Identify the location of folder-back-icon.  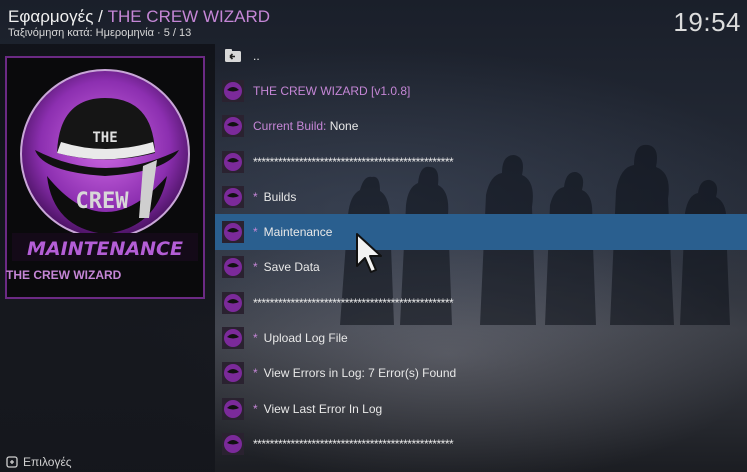
(233, 55).